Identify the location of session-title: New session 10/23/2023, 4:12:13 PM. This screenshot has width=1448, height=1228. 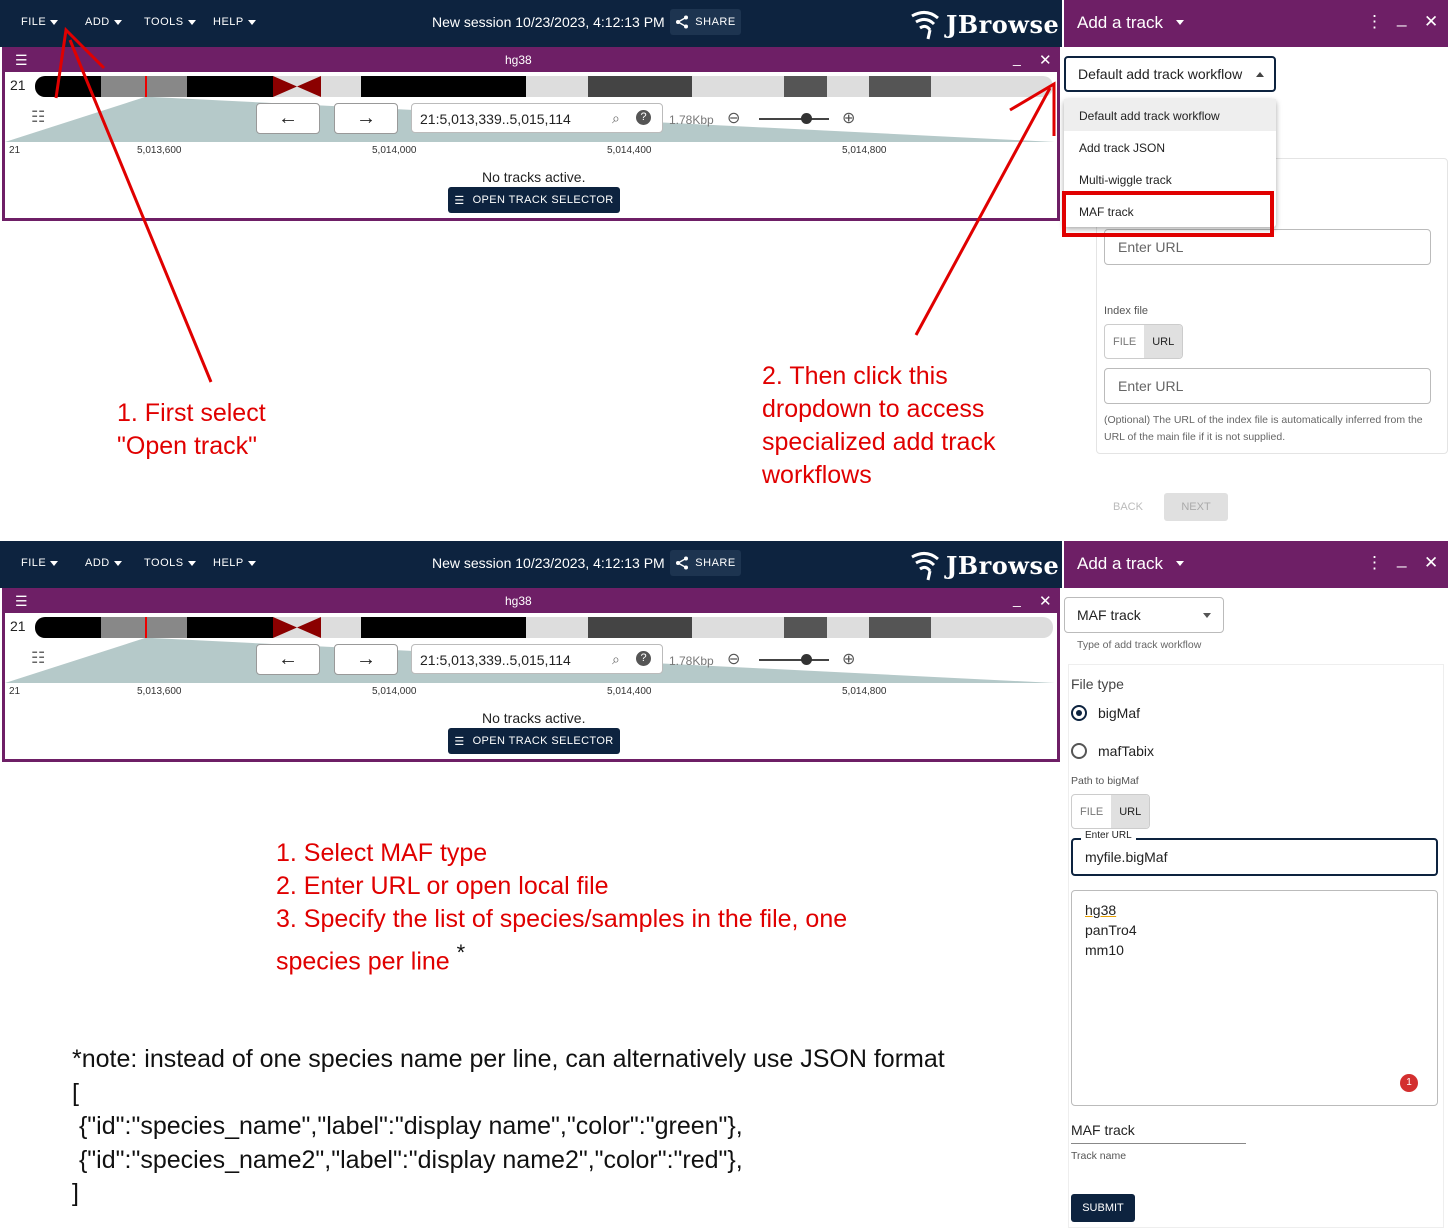
(548, 563).